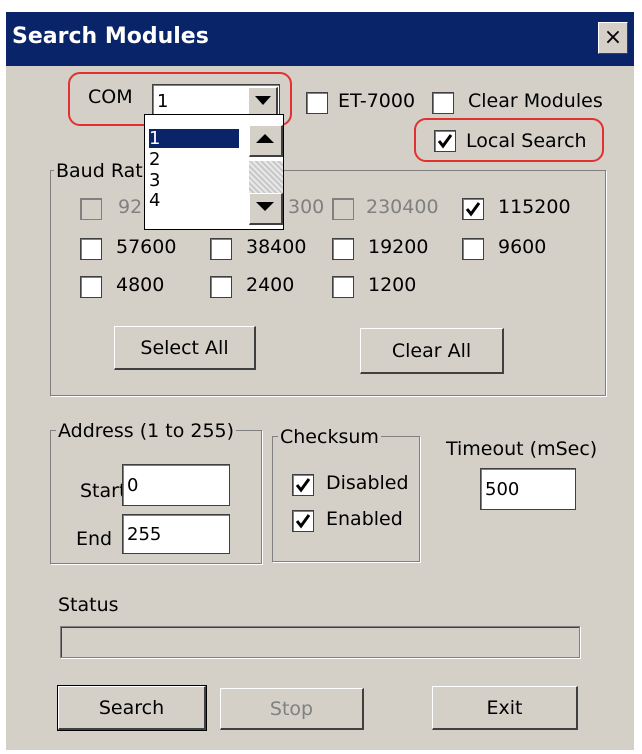 The height and width of the screenshot is (754, 642). Describe the element at coordinates (367, 483) in the screenshot. I see `checksum-disabled-label: Disabled` at that location.